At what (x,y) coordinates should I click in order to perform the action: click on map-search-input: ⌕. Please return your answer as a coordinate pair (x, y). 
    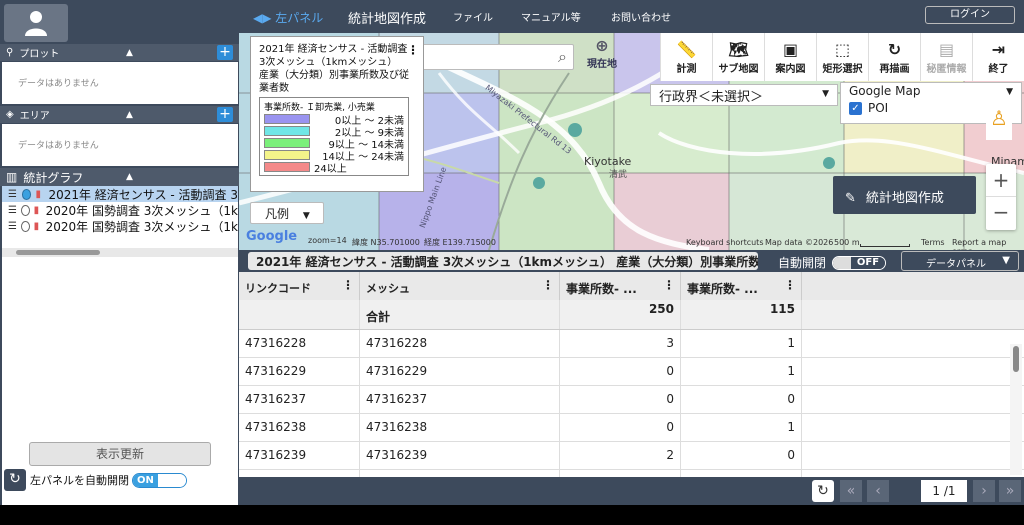
    Looking at the image, I should click on (498, 57).